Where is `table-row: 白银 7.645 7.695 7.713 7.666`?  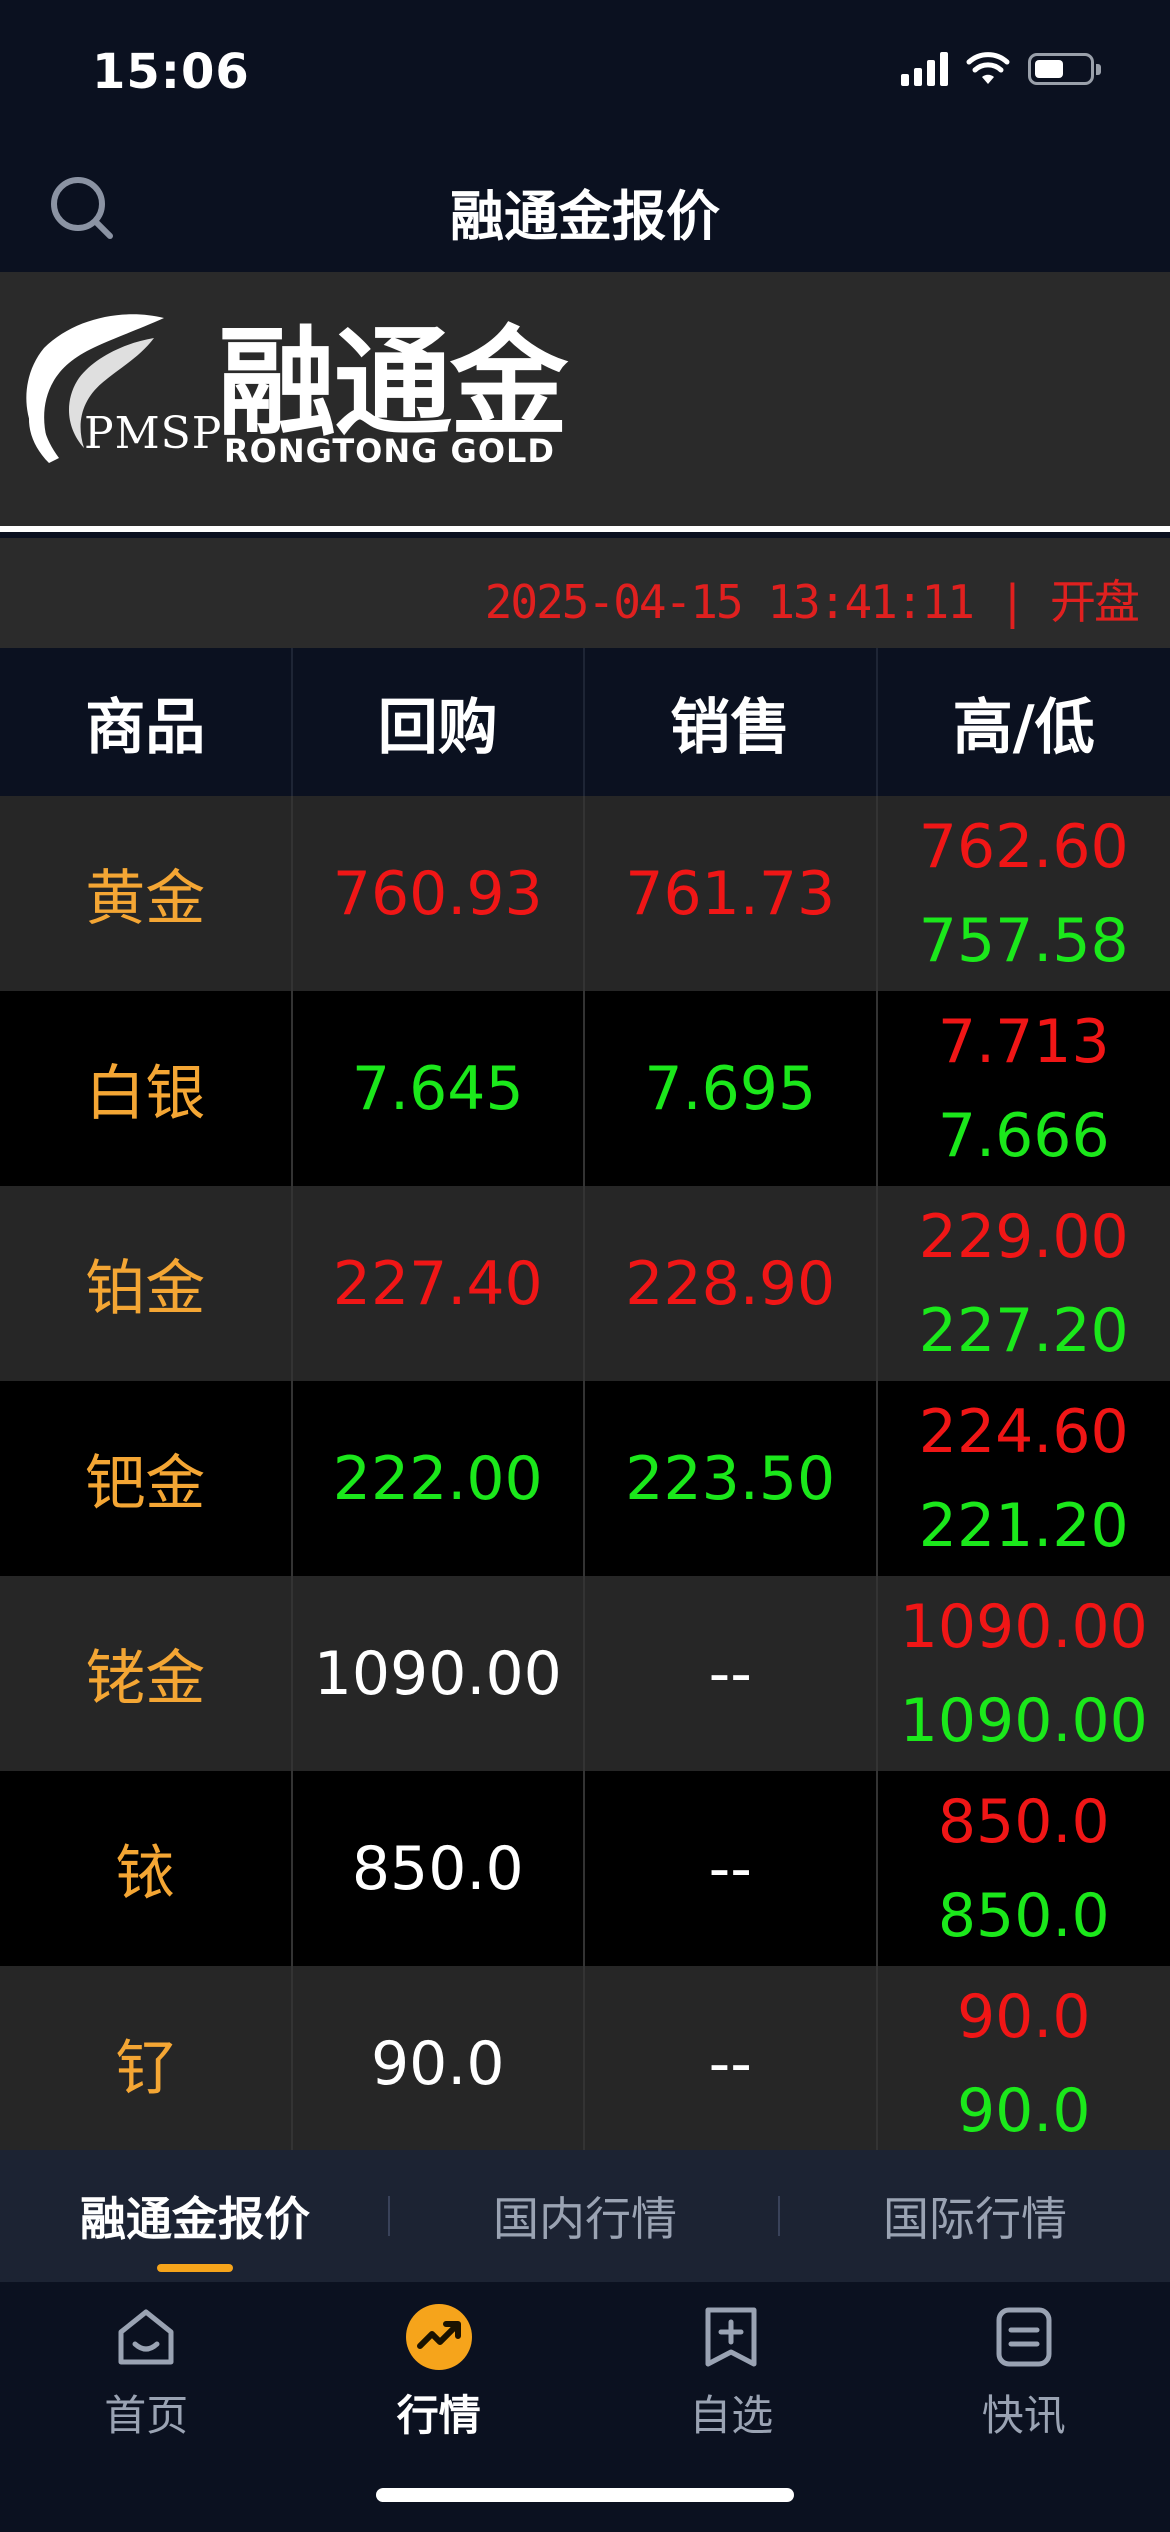
table-row: 白银 7.645 7.695 7.713 7.666 is located at coordinates (585, 1088).